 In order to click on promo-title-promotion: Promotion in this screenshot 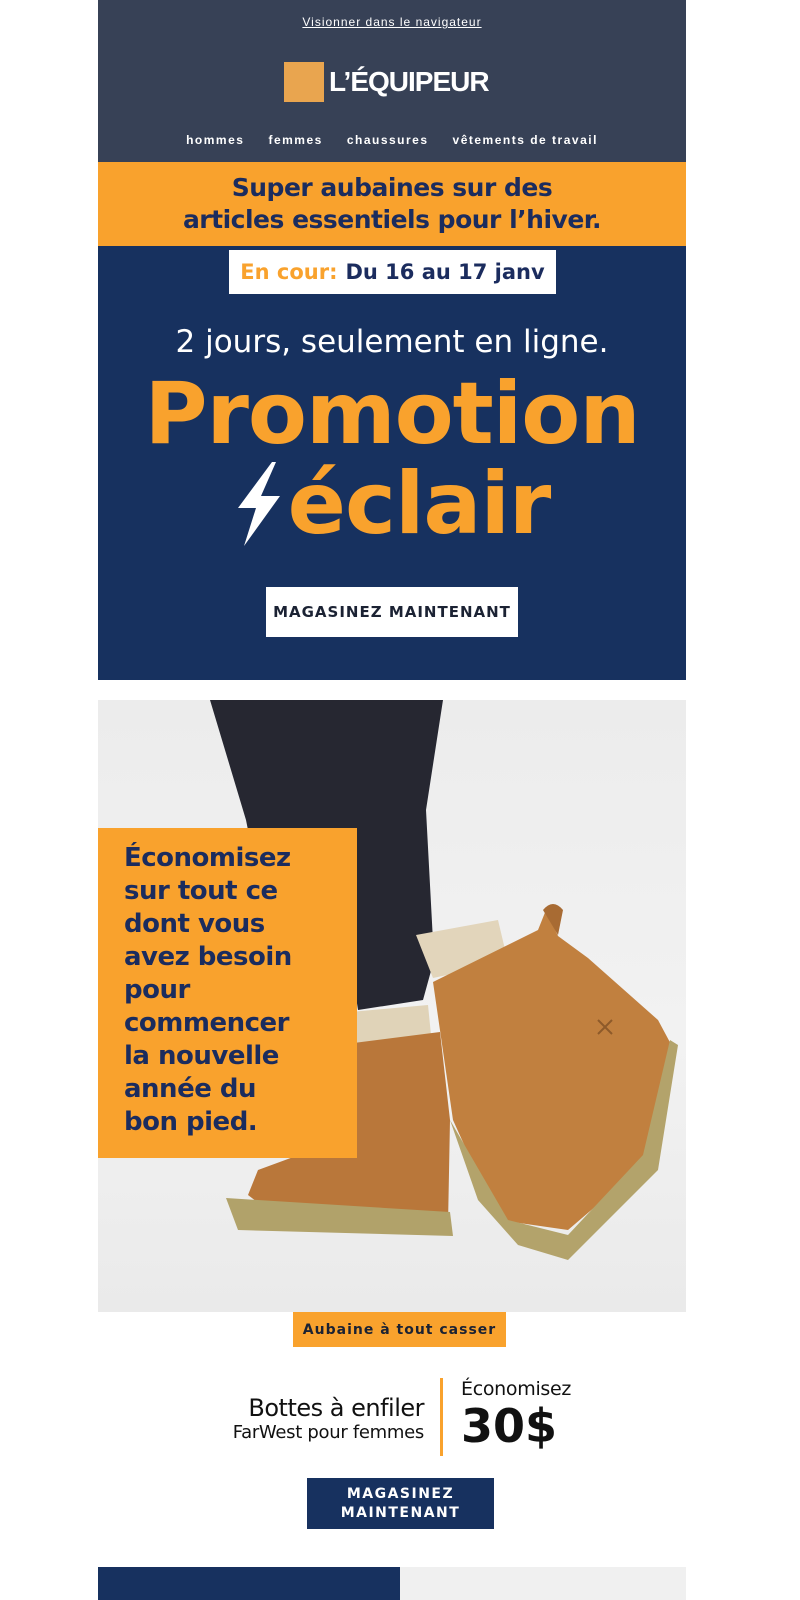, I will do `click(392, 414)`.